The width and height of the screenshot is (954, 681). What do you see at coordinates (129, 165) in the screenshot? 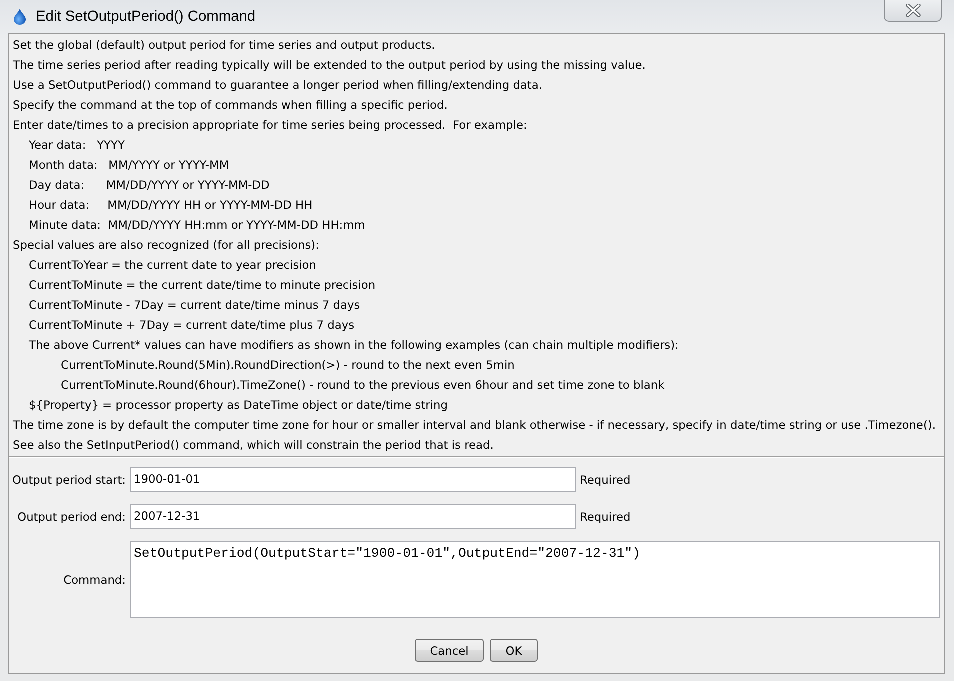
I see `description-text: Month data: MM/YYYY or YYYY-MM` at bounding box center [129, 165].